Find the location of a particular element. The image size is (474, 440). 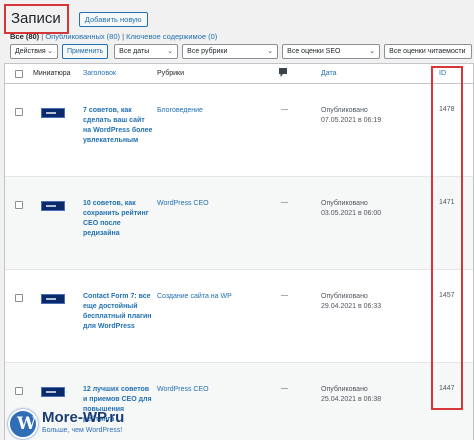

post-datetime: 03.05.2021 в 06:00 is located at coordinates (351, 213).